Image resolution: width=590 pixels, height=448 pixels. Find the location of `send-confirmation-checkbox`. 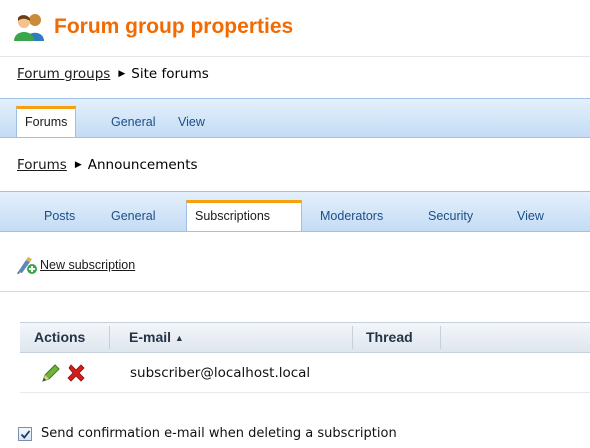

send-confirmation-checkbox is located at coordinates (25, 433).